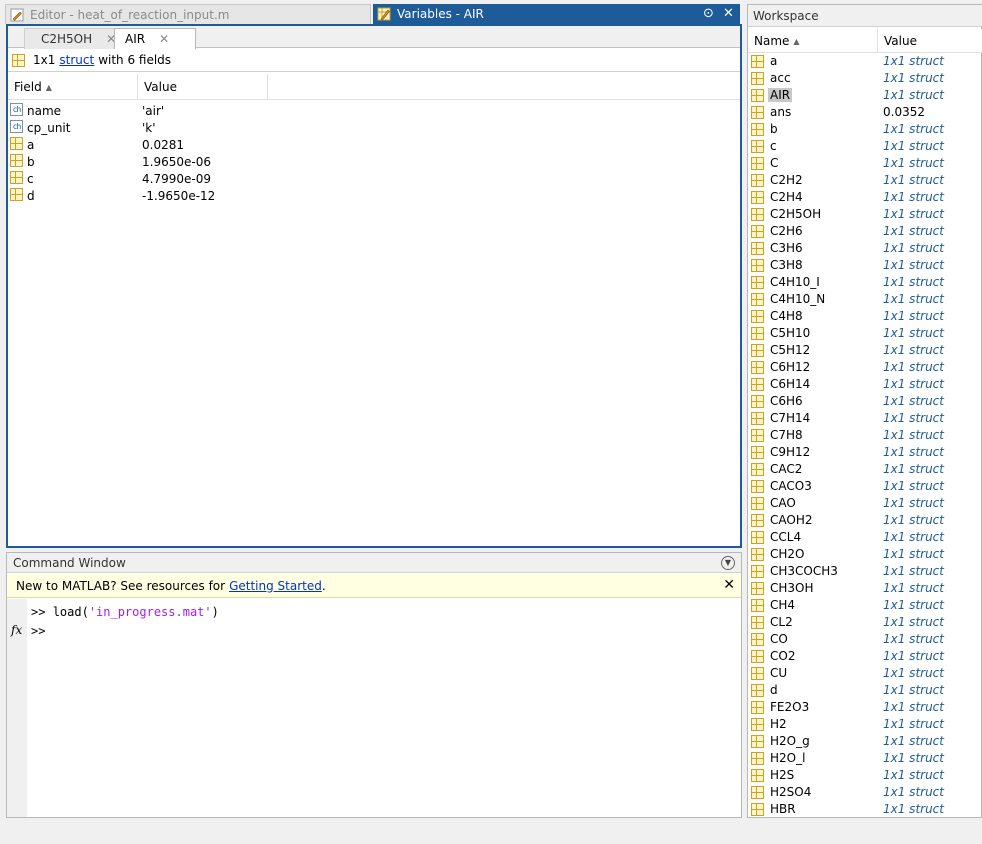 This screenshot has width=982, height=844. I want to click on workspace-row: C9H12 1x1 struct, so click(865, 452).